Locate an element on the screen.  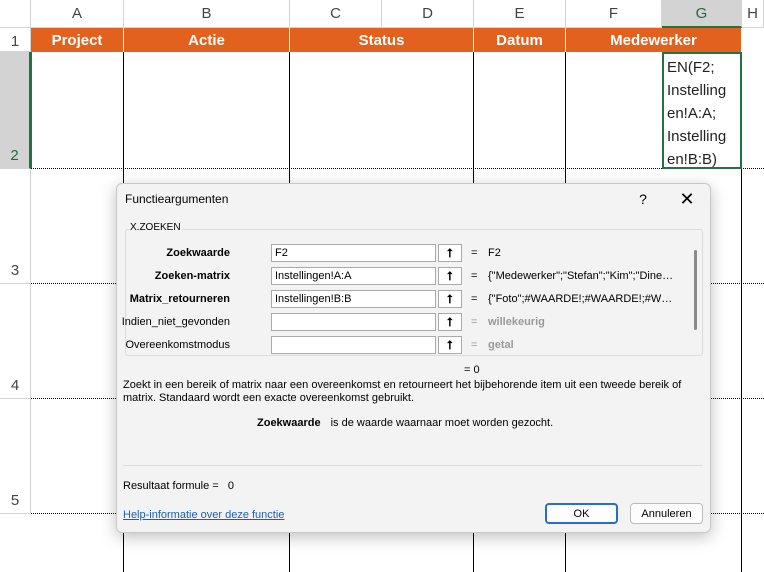
function-name: X.ZOEKEN is located at coordinates (155, 227).